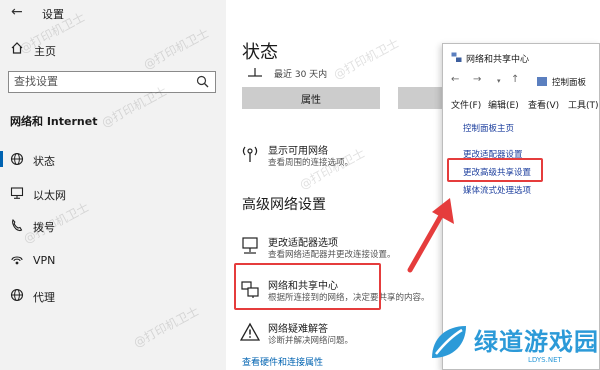 Image resolution: width=600 pixels, height=370 pixels. What do you see at coordinates (44, 297) in the screenshot?
I see `sidebar-item-label: 代理` at bounding box center [44, 297].